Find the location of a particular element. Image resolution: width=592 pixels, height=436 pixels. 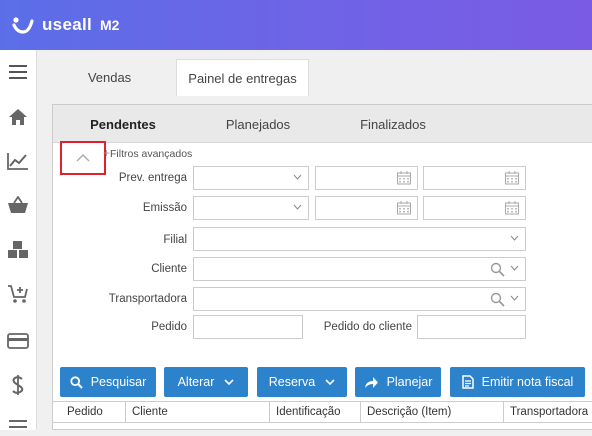

filters-collapse-toggle is located at coordinates (83, 158).